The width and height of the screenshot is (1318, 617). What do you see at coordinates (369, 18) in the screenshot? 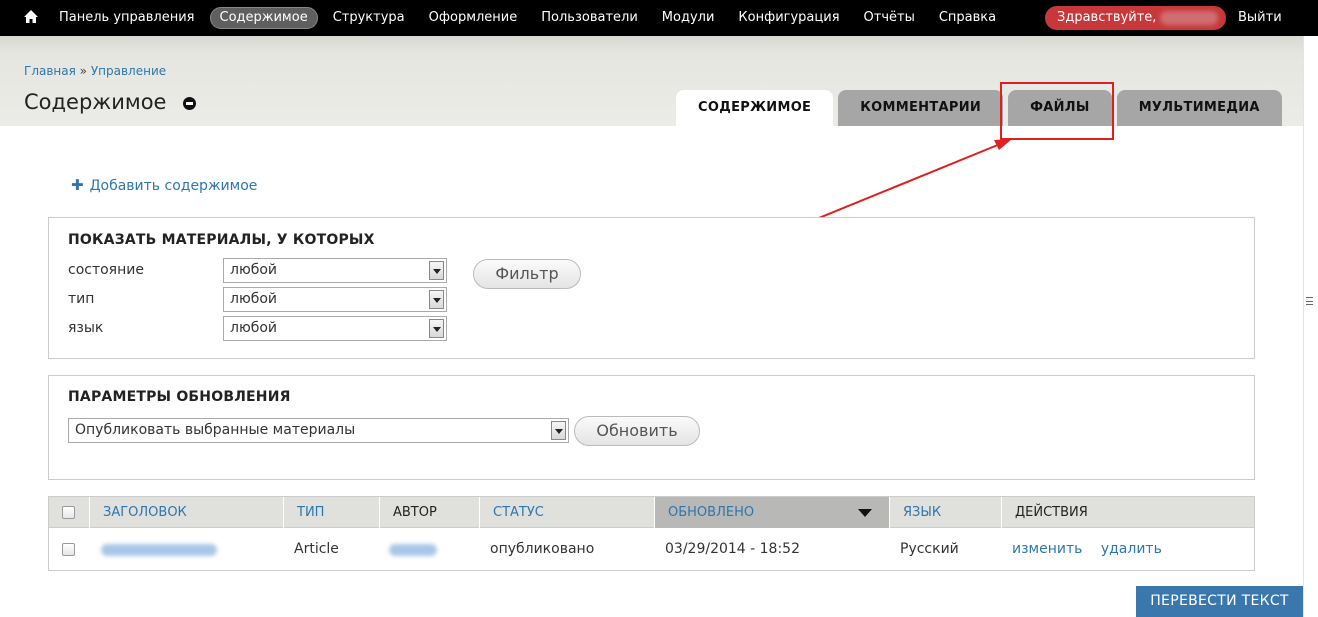
I see `menu-structure: Структура` at bounding box center [369, 18].